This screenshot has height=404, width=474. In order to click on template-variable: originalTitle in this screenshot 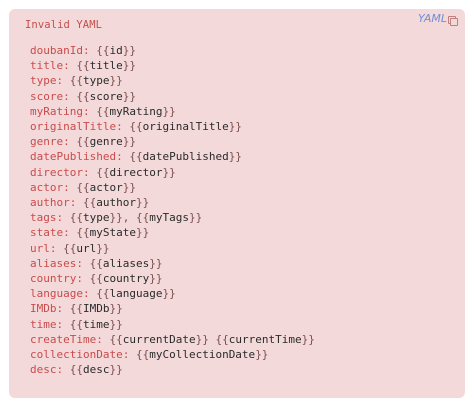, I will do `click(185, 127)`.